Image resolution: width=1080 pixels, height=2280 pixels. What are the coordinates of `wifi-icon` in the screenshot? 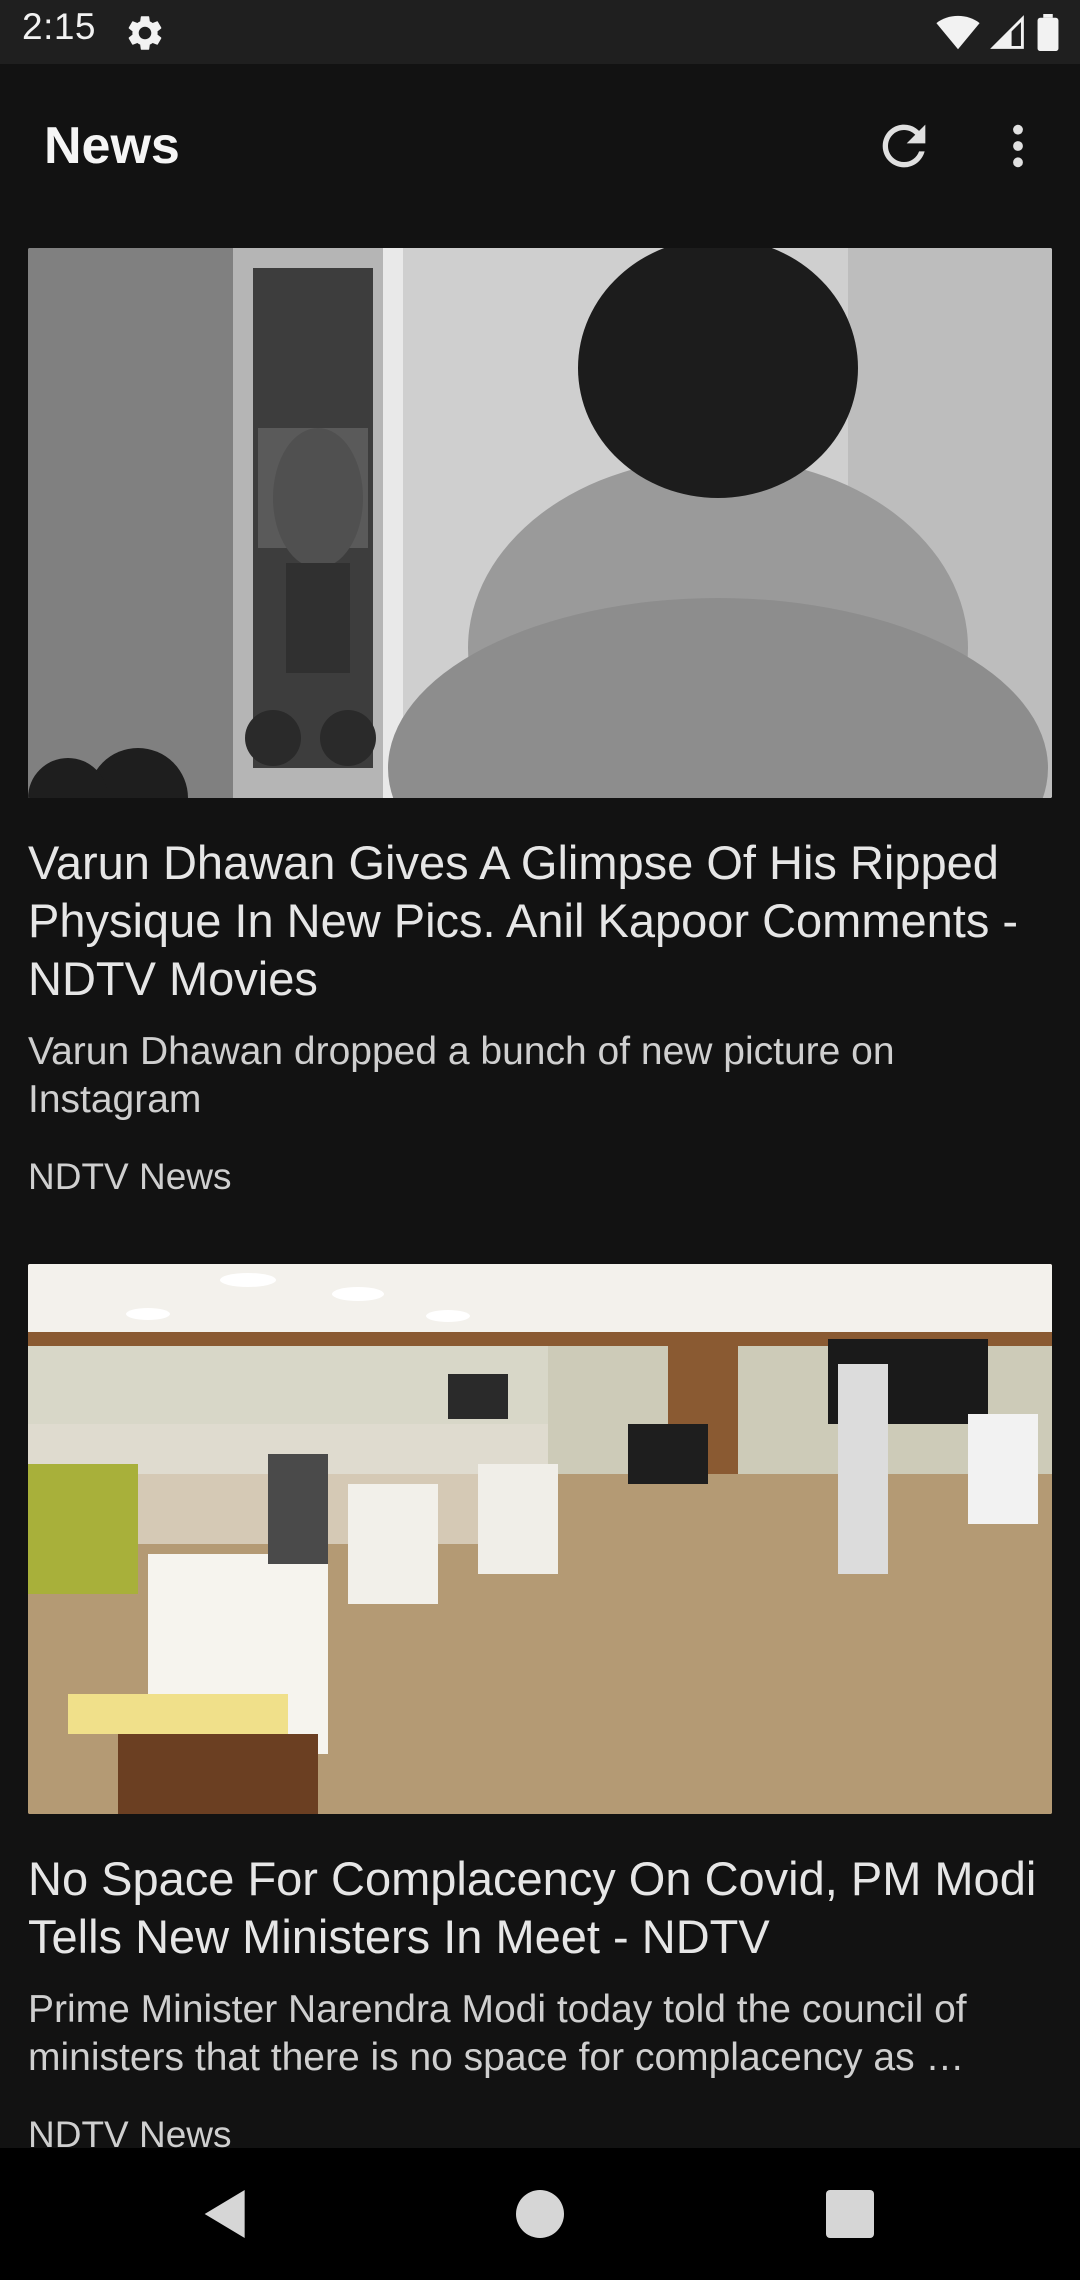 It's located at (958, 32).